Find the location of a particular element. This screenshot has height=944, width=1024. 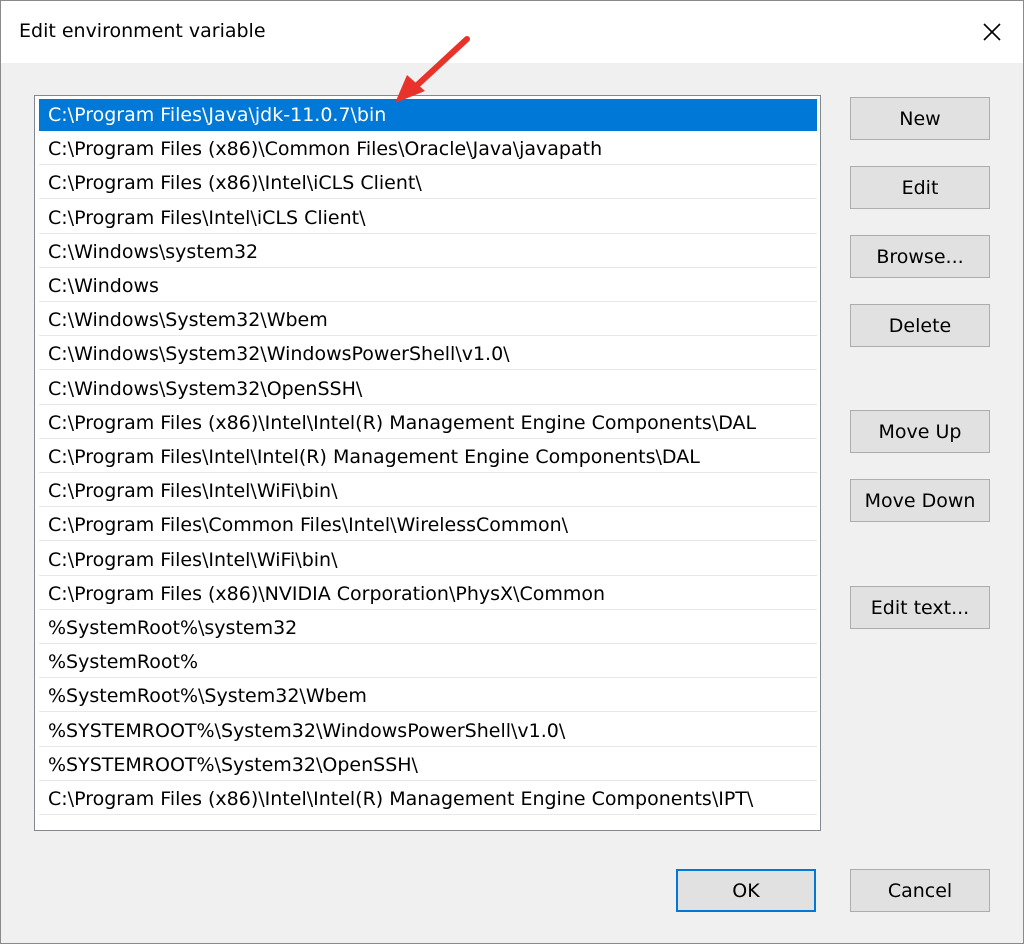

list-item: C:\Windows\System32\Wbem is located at coordinates (428, 320).